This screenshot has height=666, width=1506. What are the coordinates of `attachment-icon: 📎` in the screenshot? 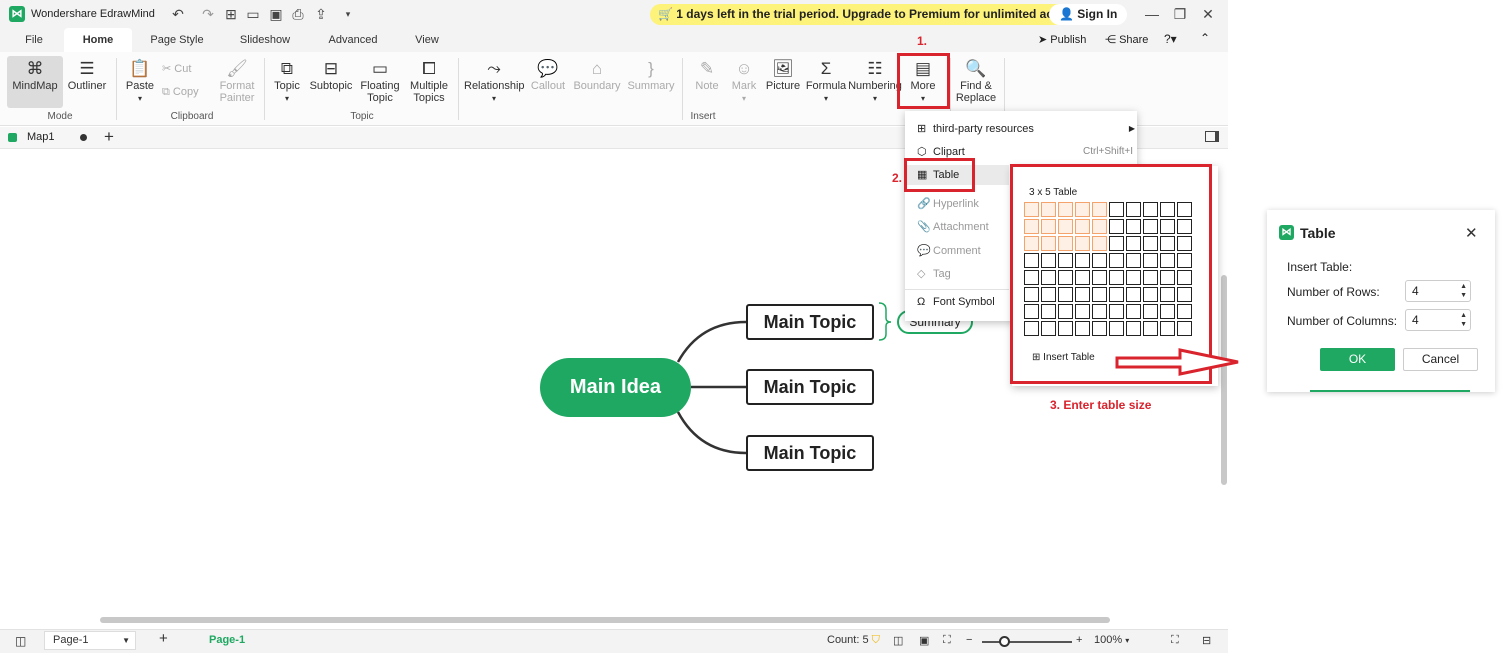 It's located at (924, 227).